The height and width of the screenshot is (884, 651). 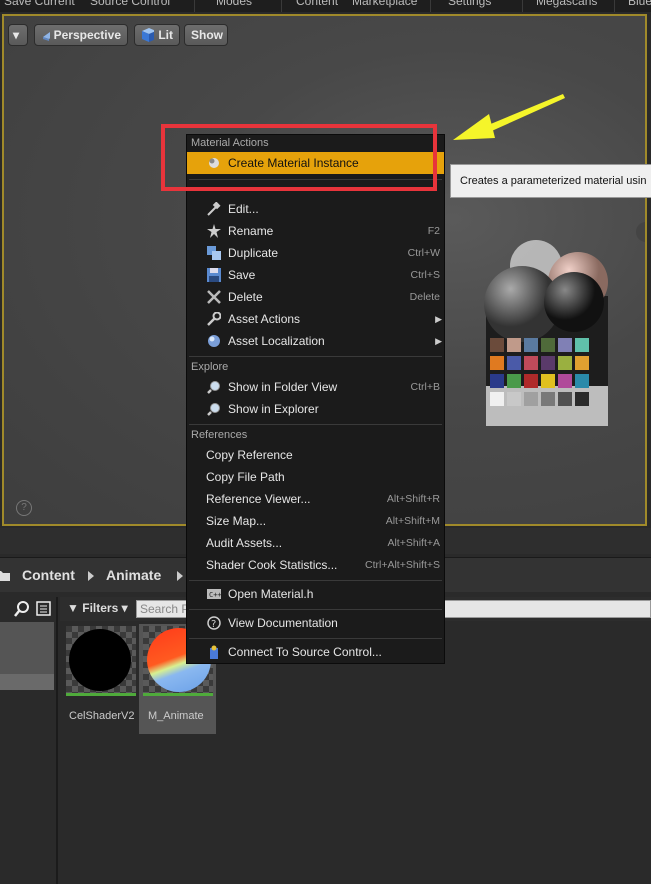 What do you see at coordinates (271, 594) in the screenshot?
I see `menu-item-label: Open Material.h` at bounding box center [271, 594].